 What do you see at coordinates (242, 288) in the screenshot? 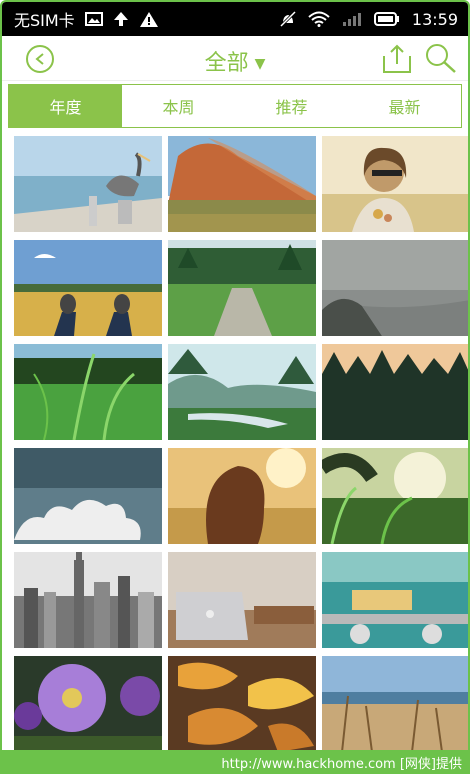
I see `photo-tile-forest-path` at bounding box center [242, 288].